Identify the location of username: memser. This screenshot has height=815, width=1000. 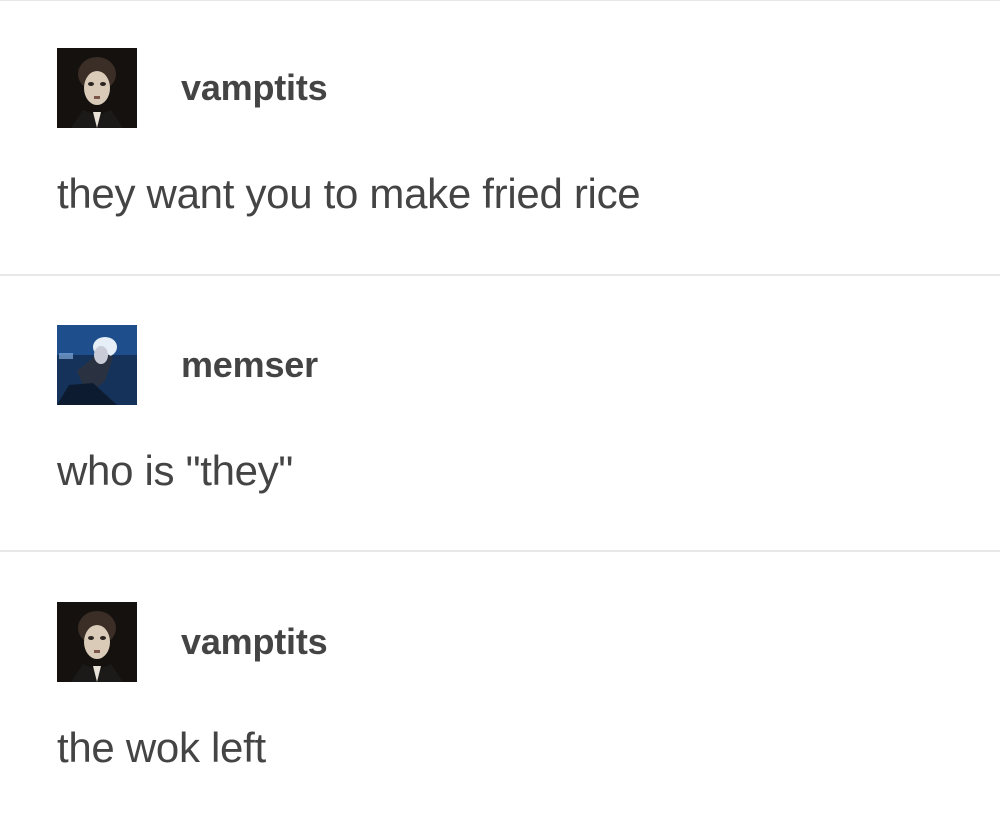
(249, 365).